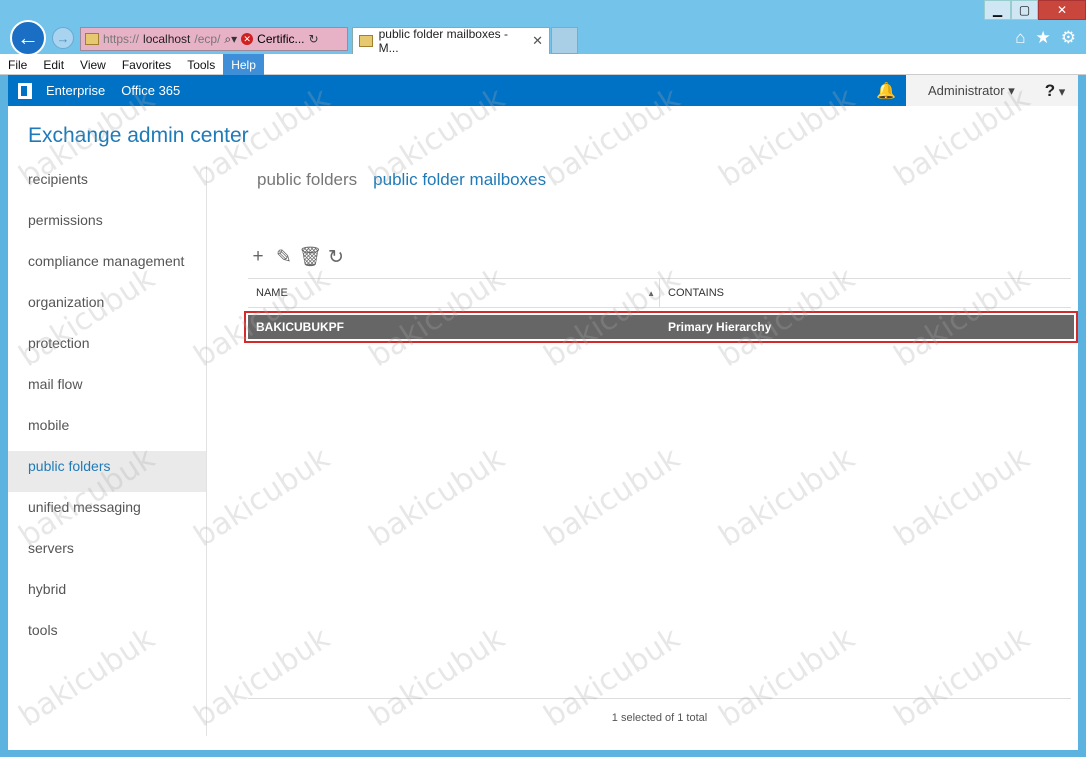 The image size is (1086, 757). What do you see at coordinates (107, 266) in the screenshot?
I see `sidebar-item-compliance-management: compliance management` at bounding box center [107, 266].